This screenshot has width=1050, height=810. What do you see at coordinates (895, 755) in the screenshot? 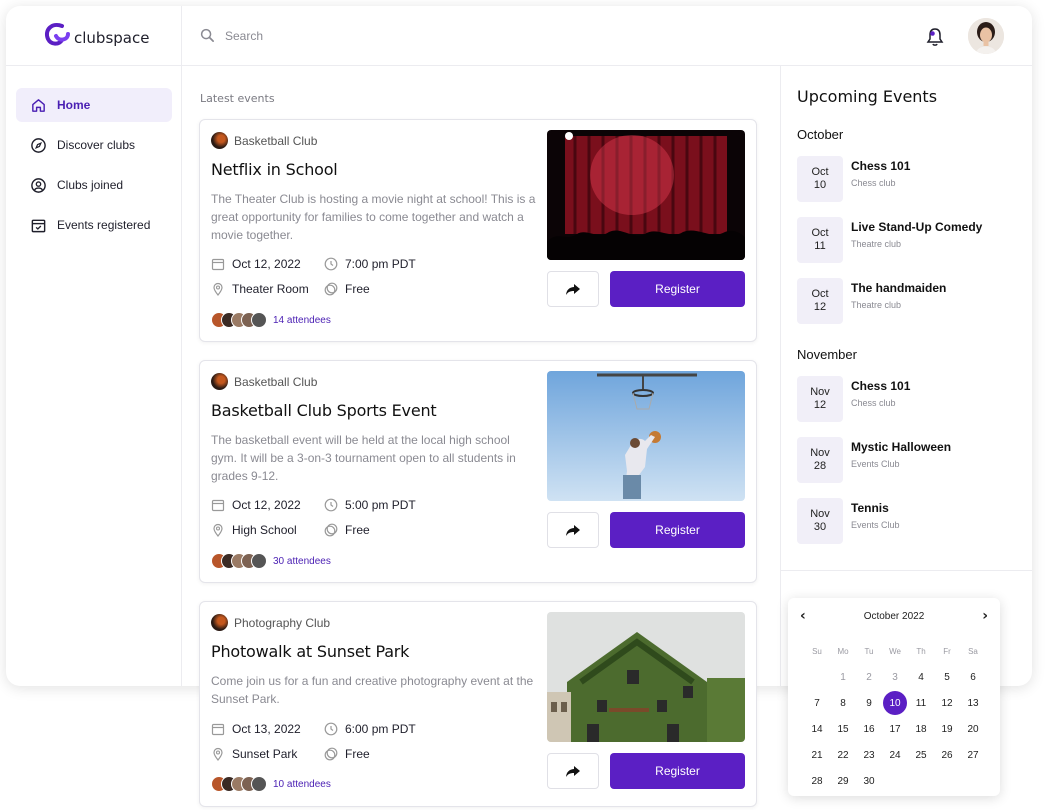
I see `calendar-day: 24` at bounding box center [895, 755].